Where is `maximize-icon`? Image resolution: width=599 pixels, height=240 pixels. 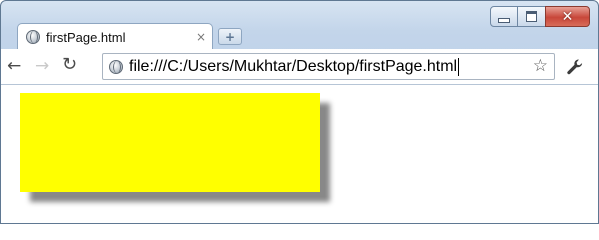
maximize-icon is located at coordinates (531, 16).